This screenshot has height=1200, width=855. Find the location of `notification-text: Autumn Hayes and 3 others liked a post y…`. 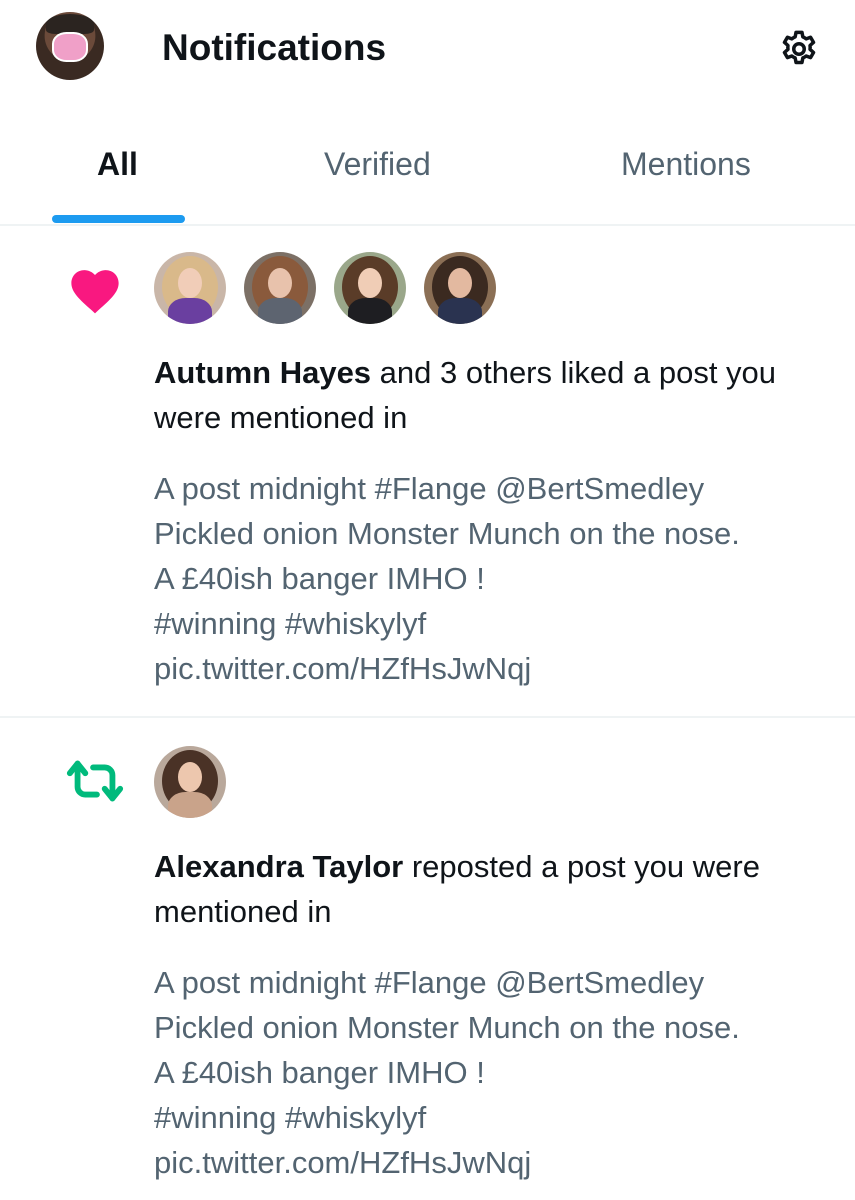

notification-text: Autumn Hayes and 3 others liked a post y… is located at coordinates (489, 395).